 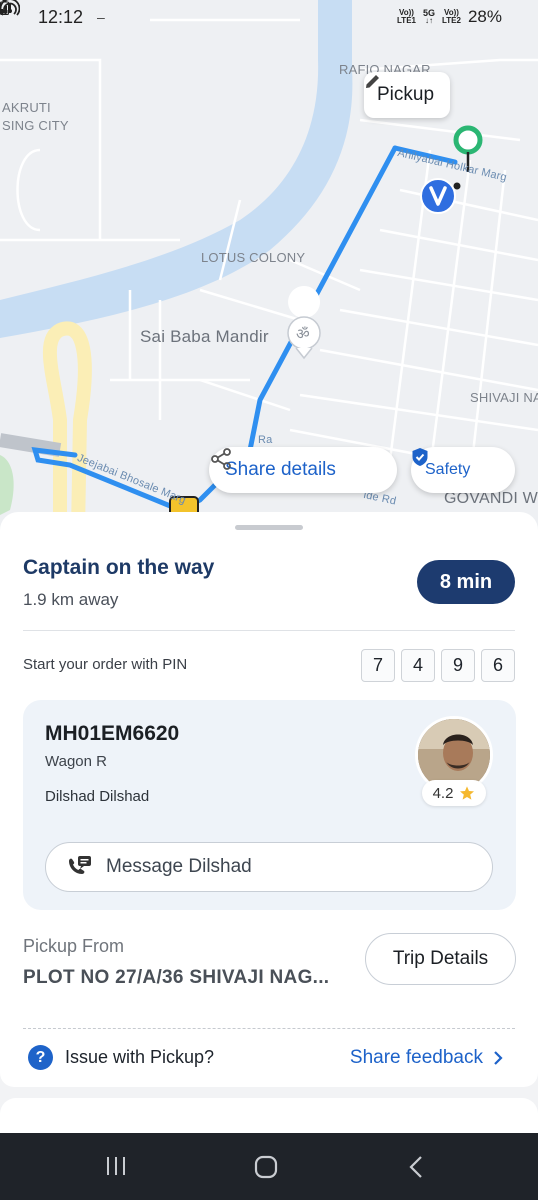 I want to click on status-dash: –, so click(x=101, y=17).